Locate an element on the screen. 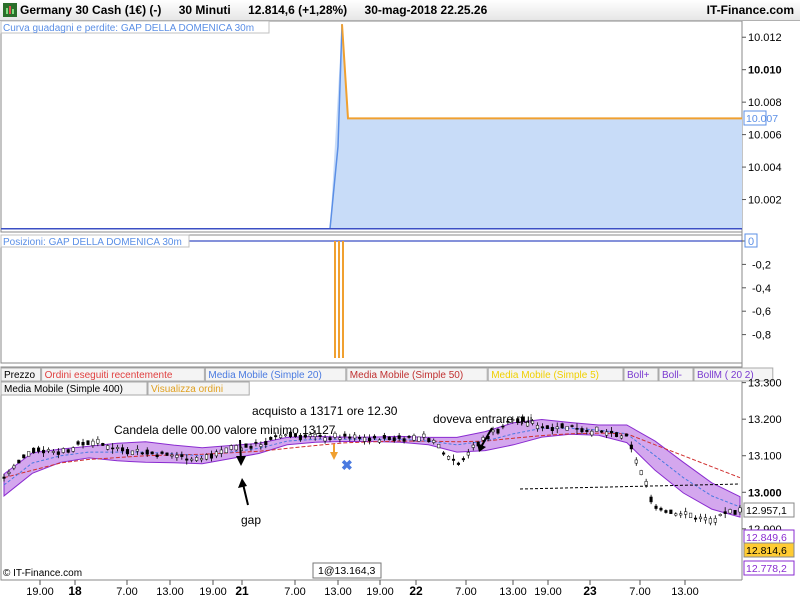 This screenshot has width=800, height=601. equity-current-value-label: 10.007 is located at coordinates (760, 118).